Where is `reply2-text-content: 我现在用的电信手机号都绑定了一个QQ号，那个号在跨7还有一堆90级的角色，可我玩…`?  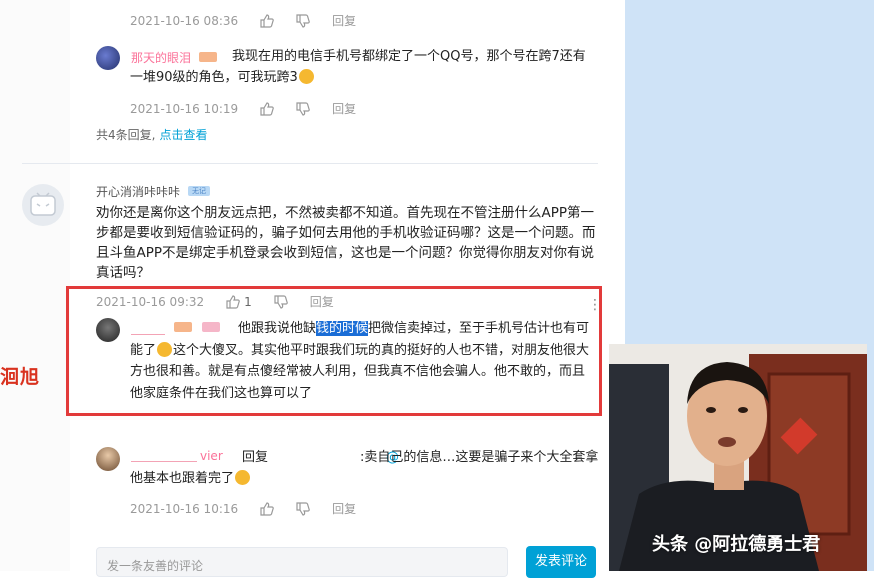
reply2-text-content: 我现在用的电信手机号都绑定了一个QQ号，那个号在跨7还有一堆90级的角色，可我玩… is located at coordinates (358, 67).